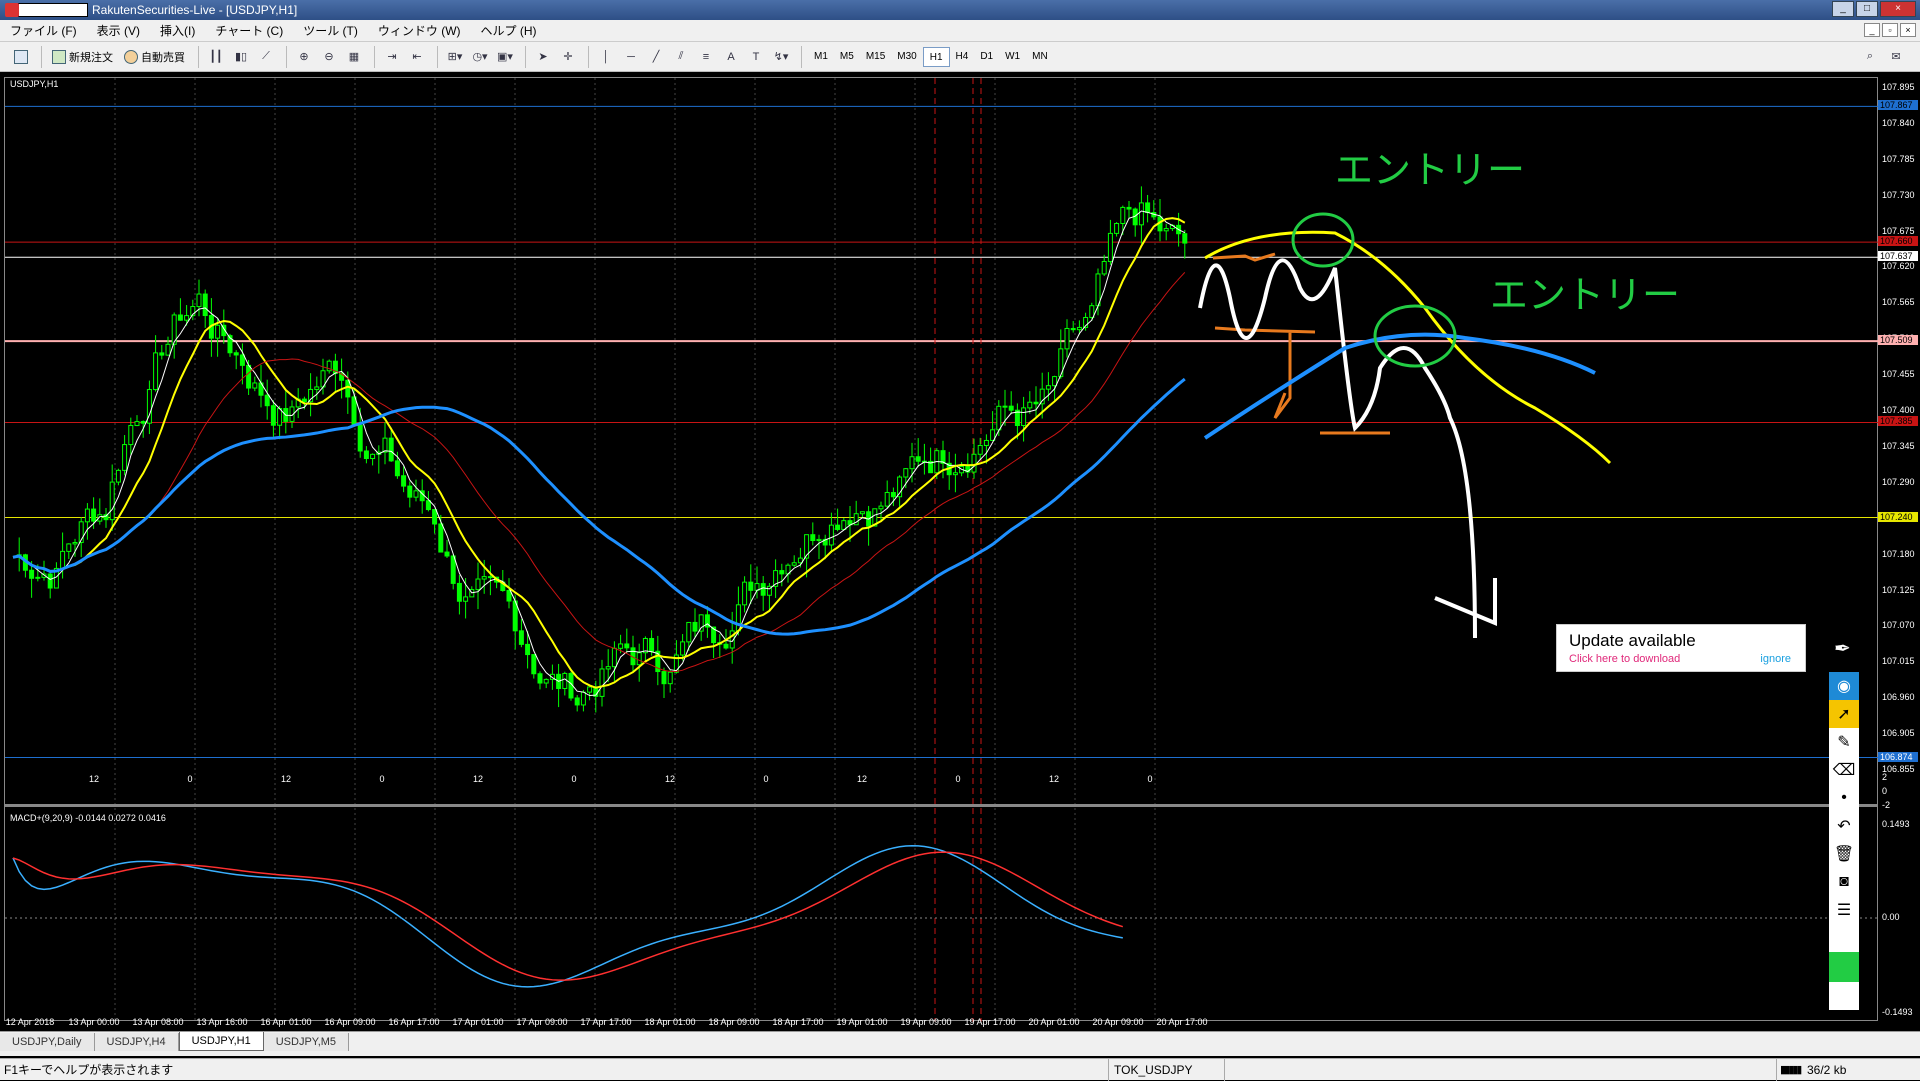 Image resolution: width=1920 pixels, height=1081 pixels. What do you see at coordinates (419, 30) in the screenshot?
I see `menu-window: ウィンドウ (W)` at bounding box center [419, 30].